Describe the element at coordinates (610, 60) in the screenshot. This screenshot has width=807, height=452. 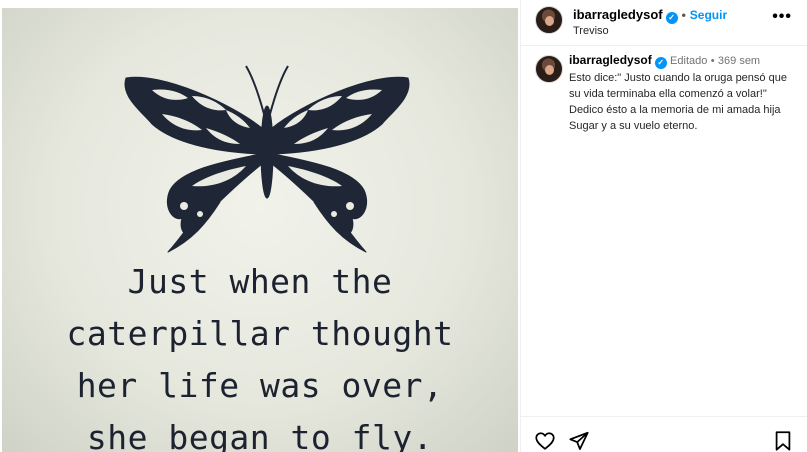
I see `caption-username: ibarragledysof` at that location.